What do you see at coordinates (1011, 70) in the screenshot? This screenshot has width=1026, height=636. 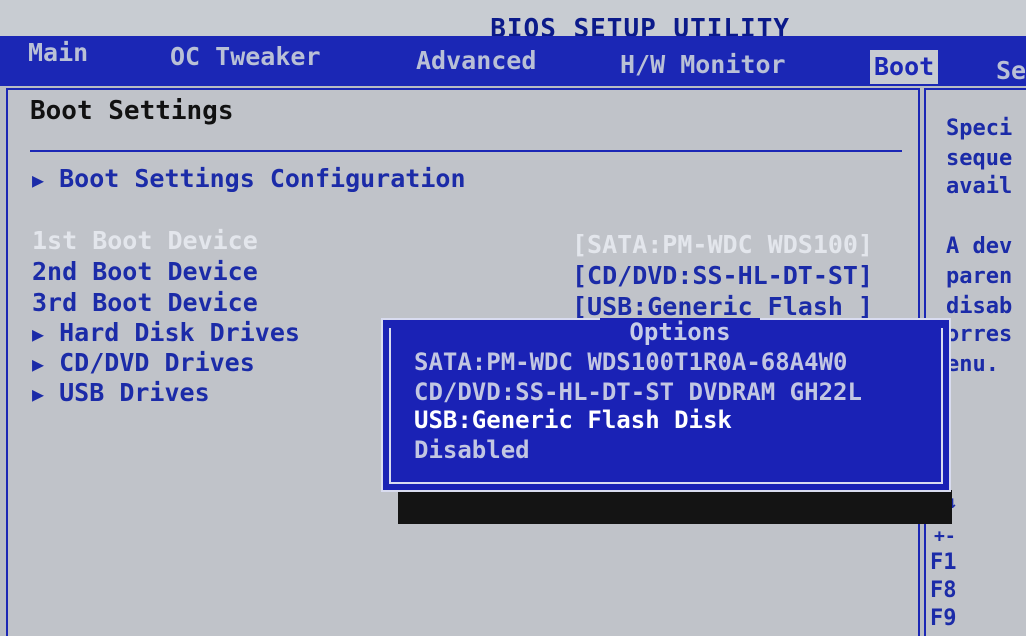 I see `tab-security: Se` at bounding box center [1011, 70].